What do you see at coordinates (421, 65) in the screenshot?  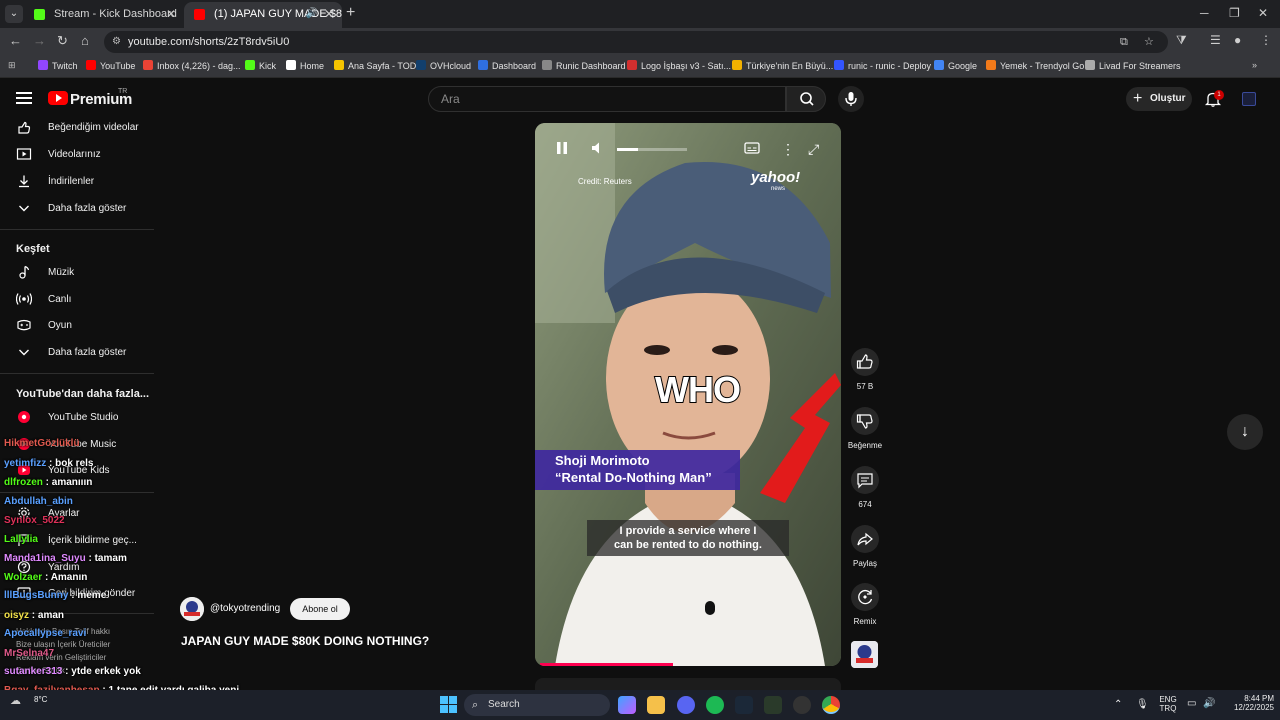 I see `bookmark-favicon-icon` at bounding box center [421, 65].